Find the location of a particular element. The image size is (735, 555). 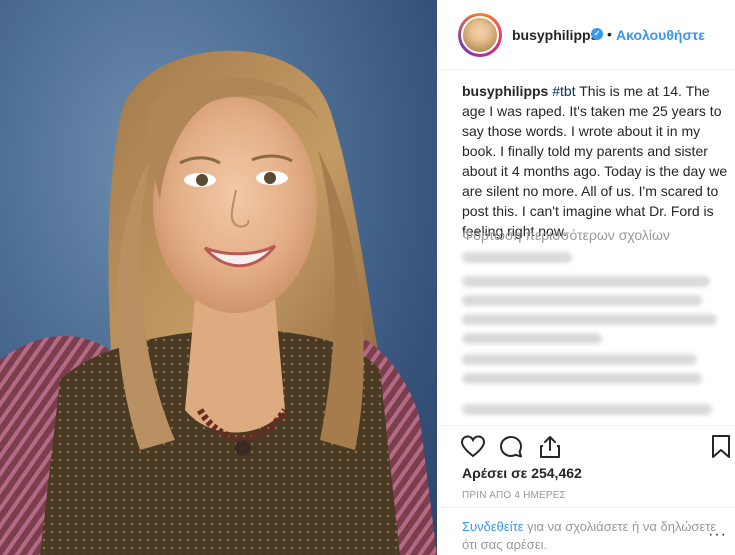

login-link: Συνδεθείτε is located at coordinates (493, 526).